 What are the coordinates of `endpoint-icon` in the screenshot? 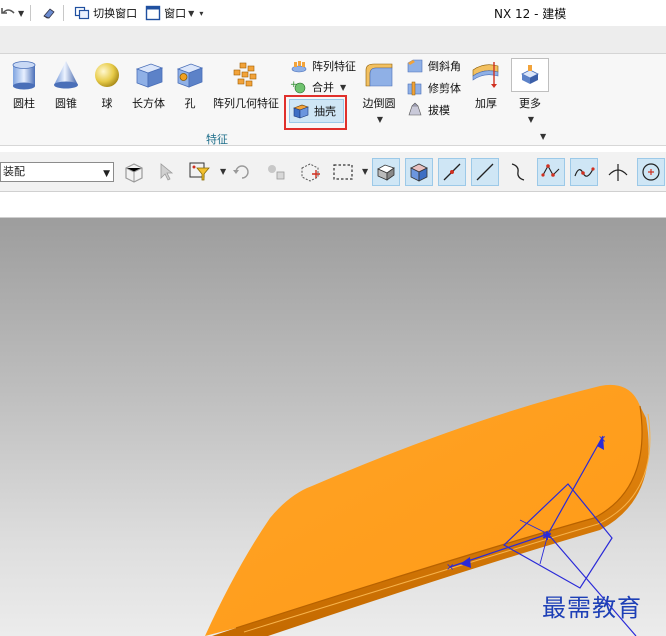 It's located at (452, 172).